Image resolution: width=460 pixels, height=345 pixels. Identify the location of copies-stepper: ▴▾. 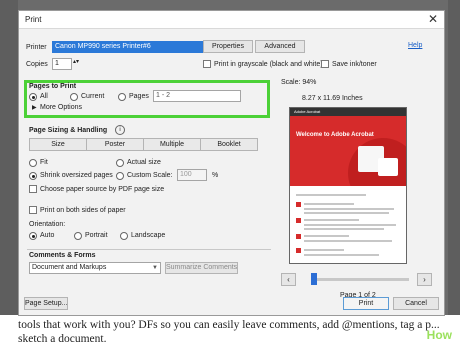
(76, 61).